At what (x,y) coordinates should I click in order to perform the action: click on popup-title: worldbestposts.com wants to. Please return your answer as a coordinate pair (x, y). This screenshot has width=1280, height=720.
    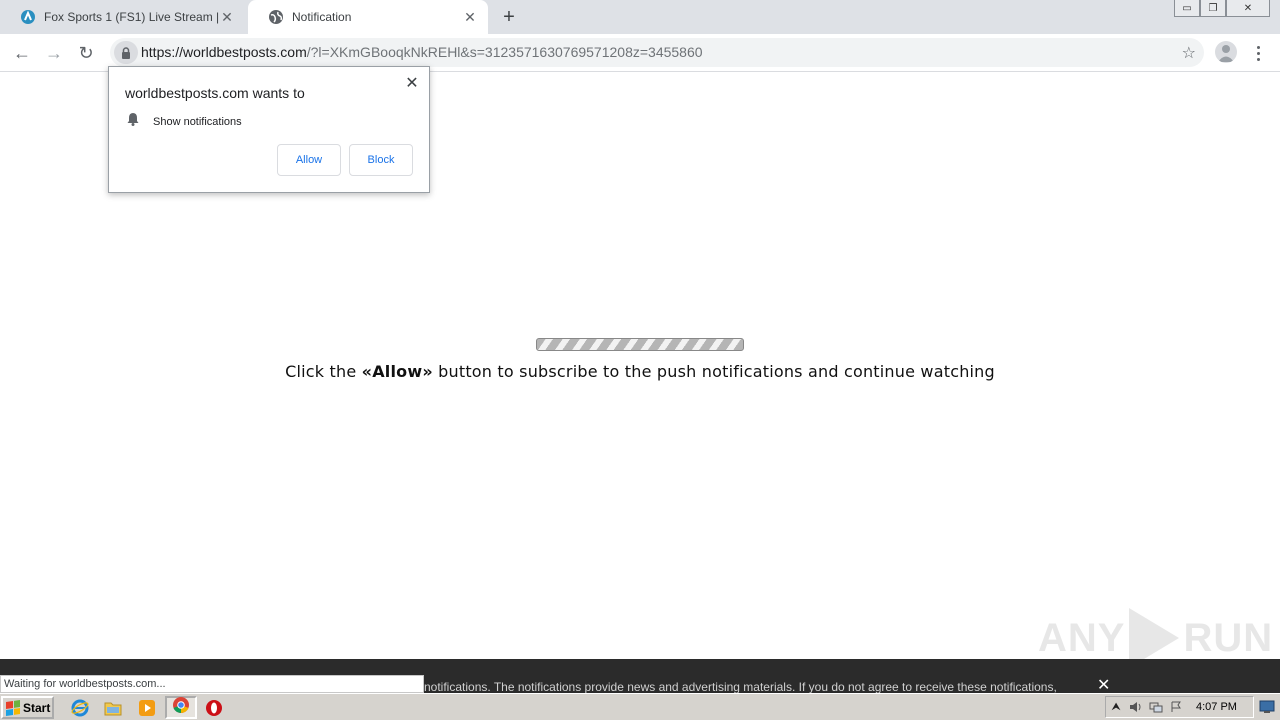
    Looking at the image, I should click on (215, 93).